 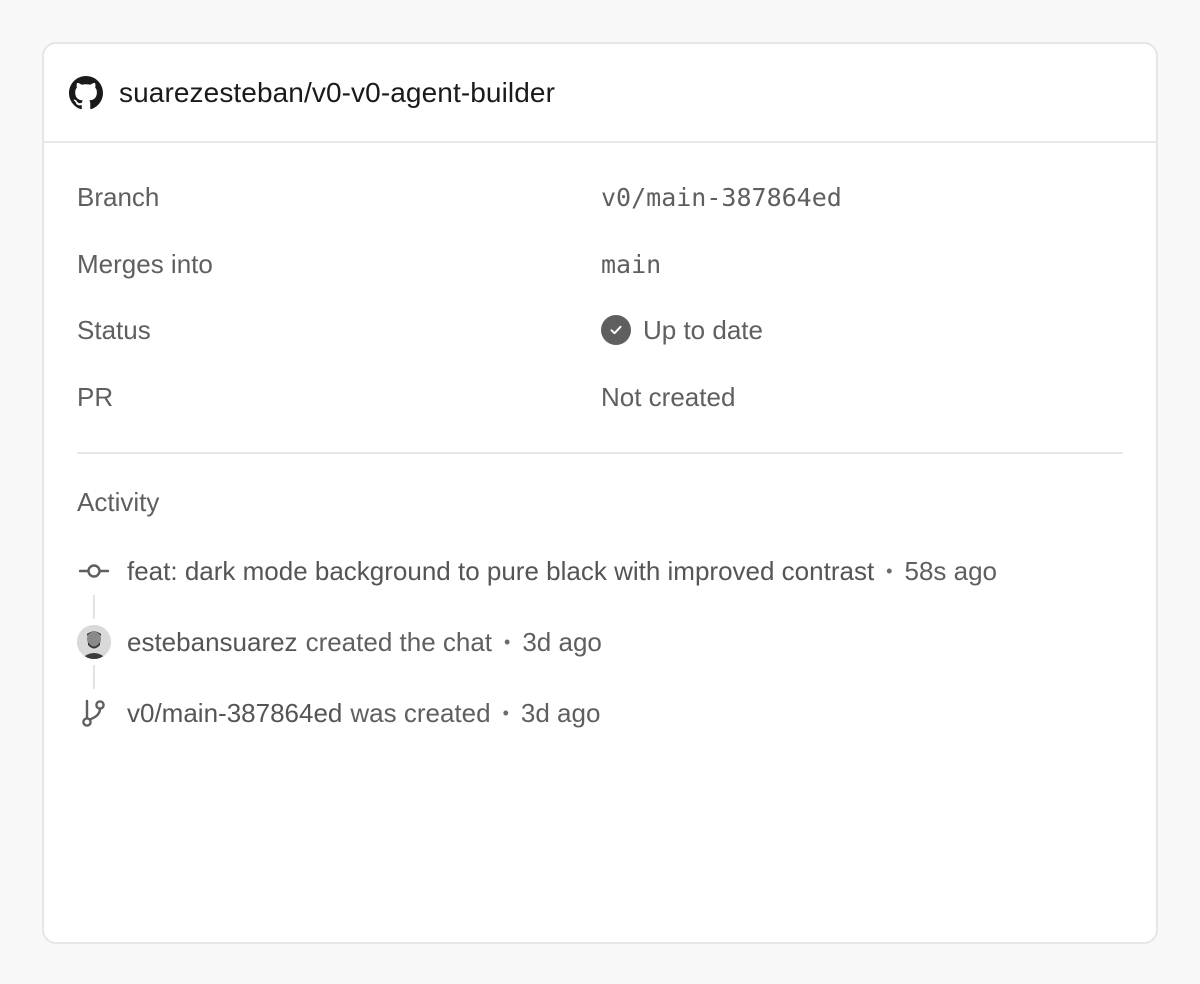 I want to click on activity-time: 58s ago, so click(x=951, y=570).